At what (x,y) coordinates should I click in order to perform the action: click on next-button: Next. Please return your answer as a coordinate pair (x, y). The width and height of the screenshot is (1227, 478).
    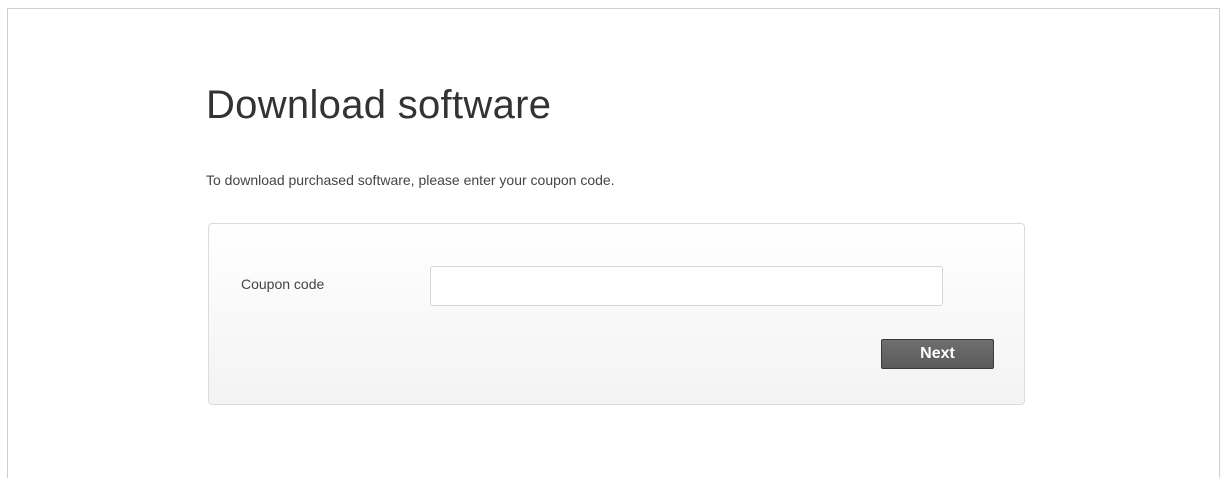
    Looking at the image, I should click on (937, 354).